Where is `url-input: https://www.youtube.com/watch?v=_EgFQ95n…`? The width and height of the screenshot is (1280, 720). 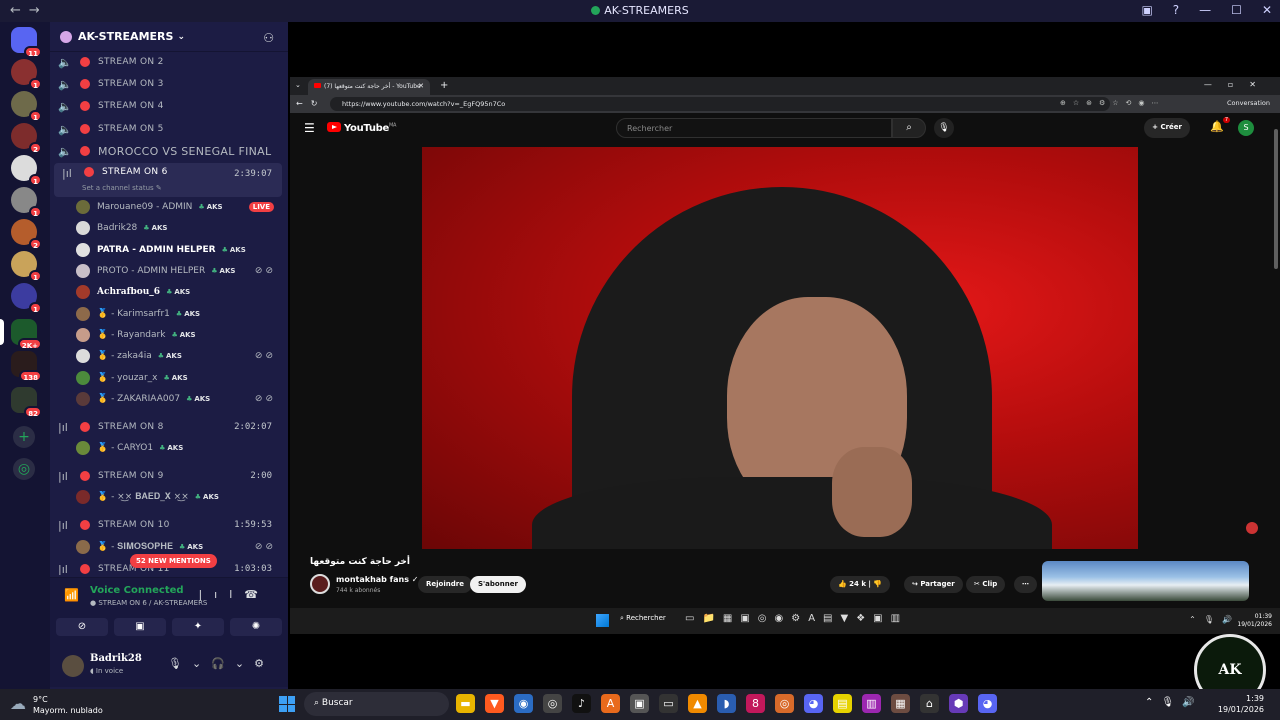 url-input: https://www.youtube.com/watch?v=_EgFQ95n… is located at coordinates (720, 104).